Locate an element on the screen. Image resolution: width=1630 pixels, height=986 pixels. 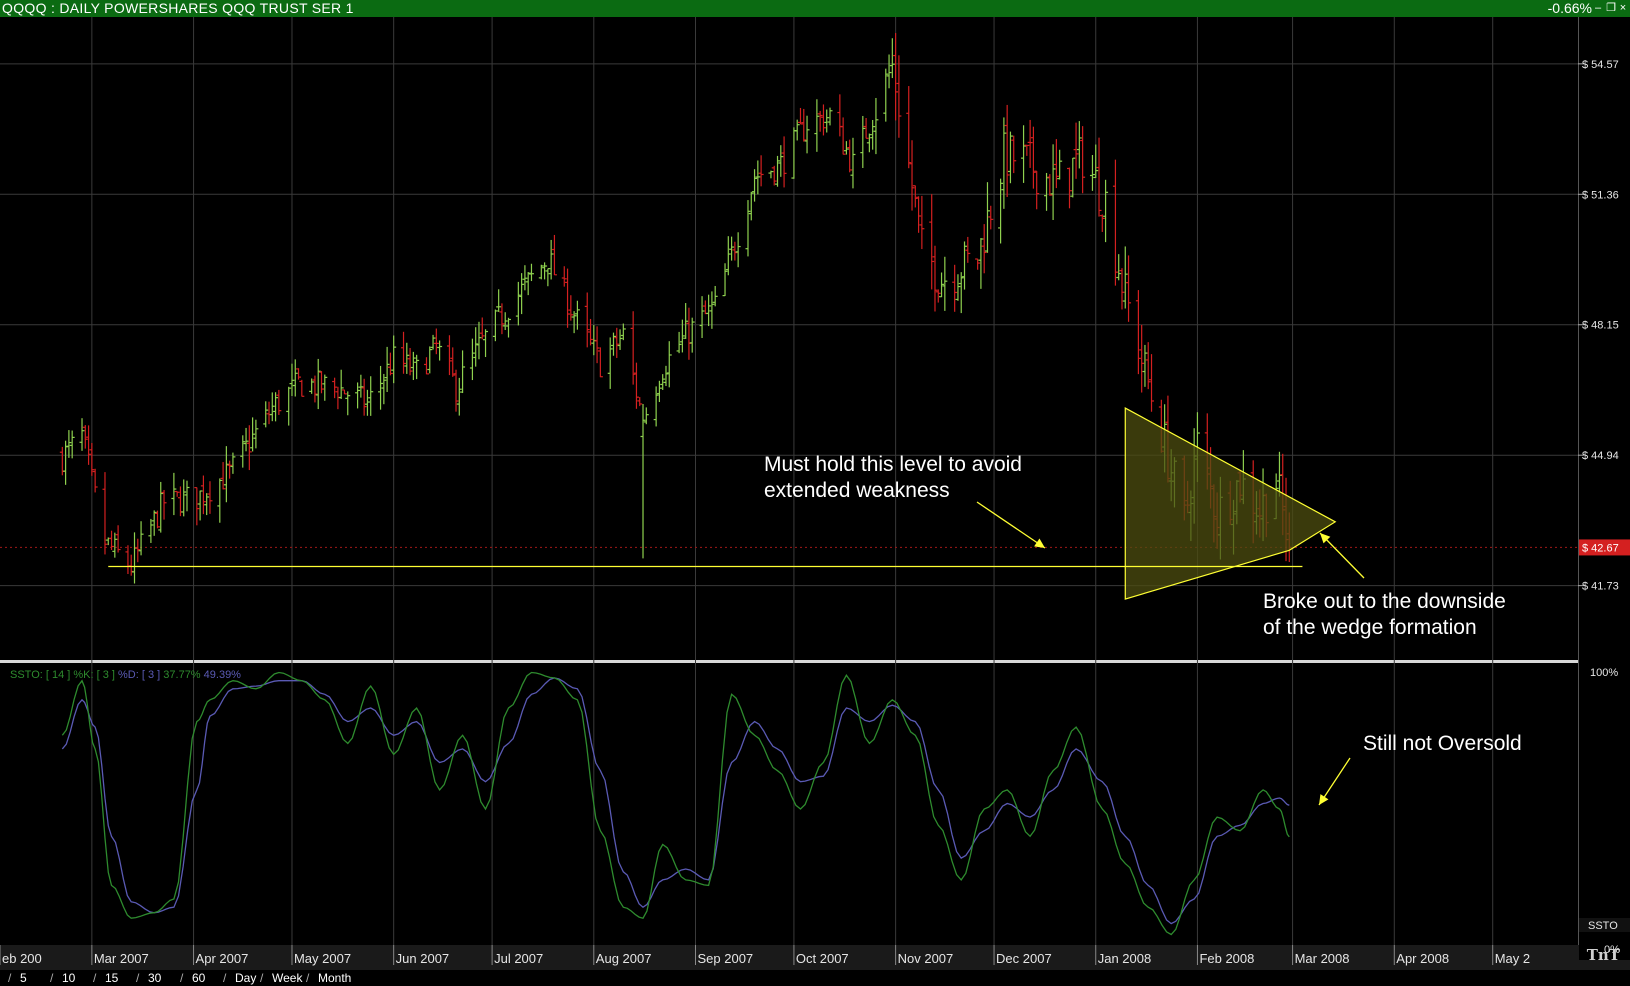
timeframe-tab-week: Week is located at coordinates (287, 978).